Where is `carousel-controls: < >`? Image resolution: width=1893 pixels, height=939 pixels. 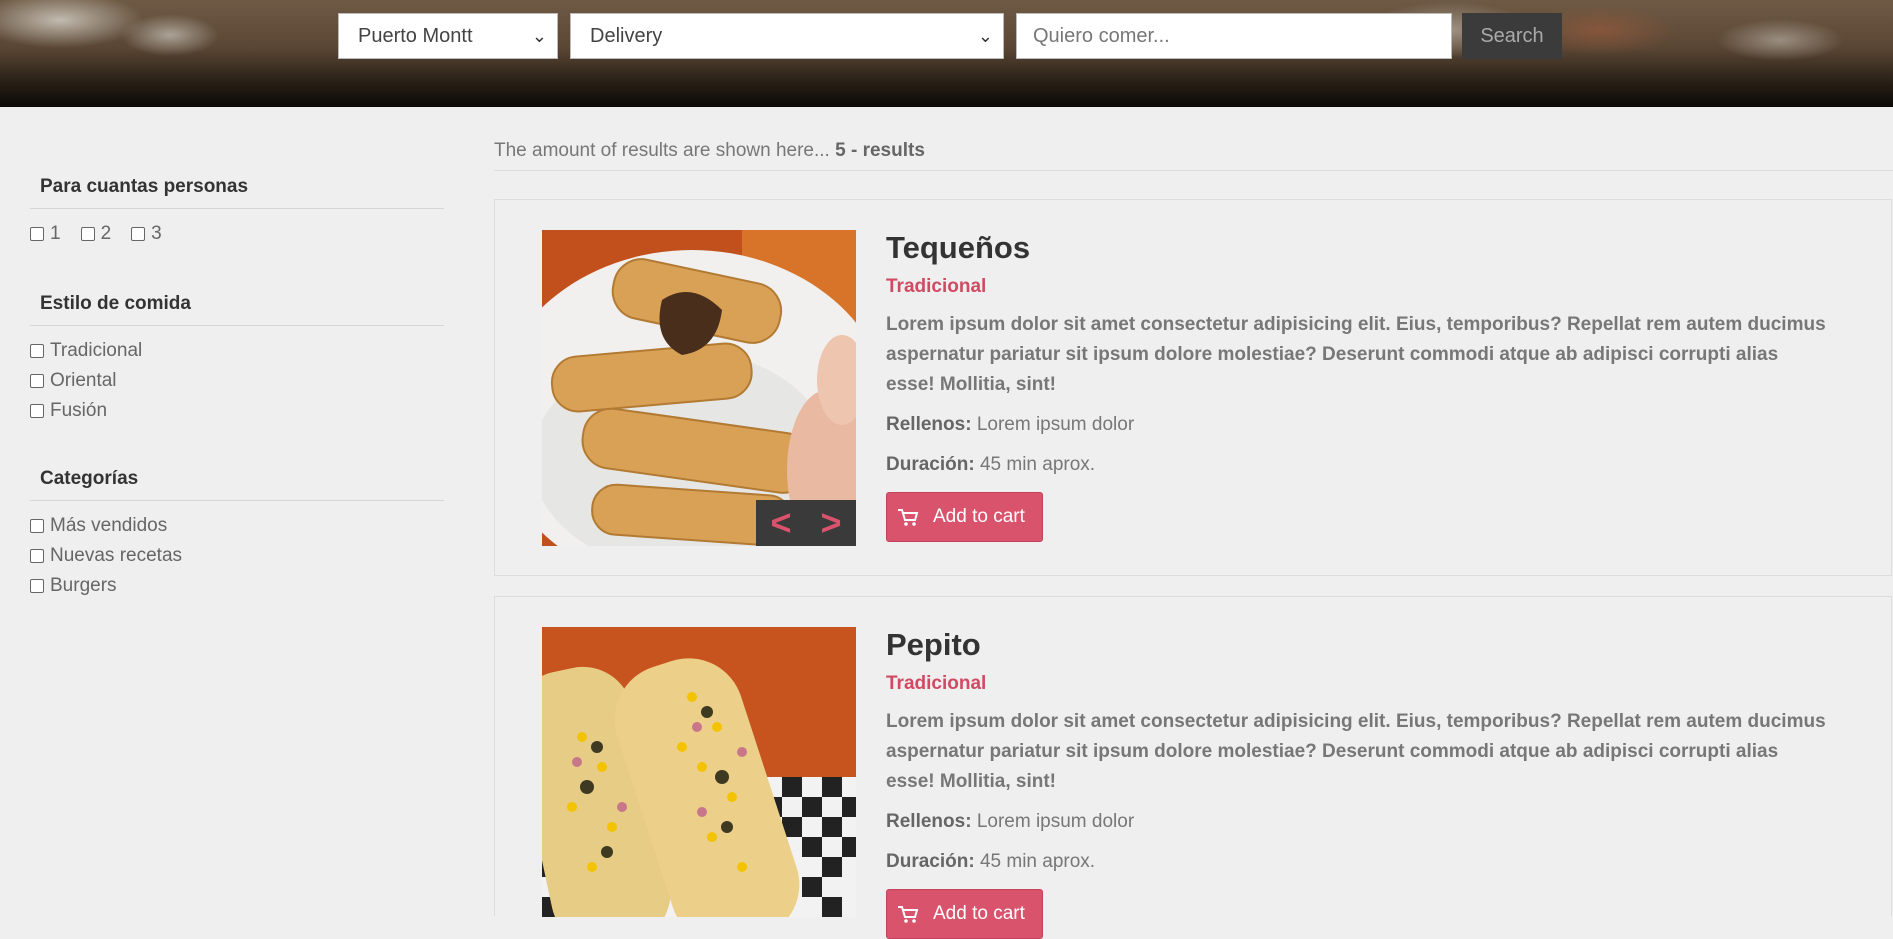 carousel-controls: < > is located at coordinates (806, 523).